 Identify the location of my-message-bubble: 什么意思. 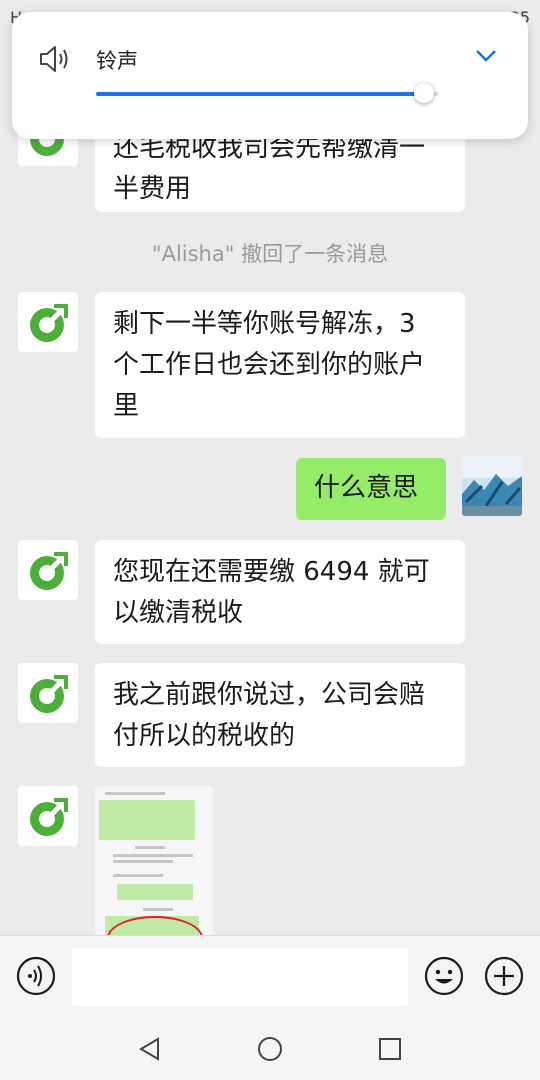
(371, 489).